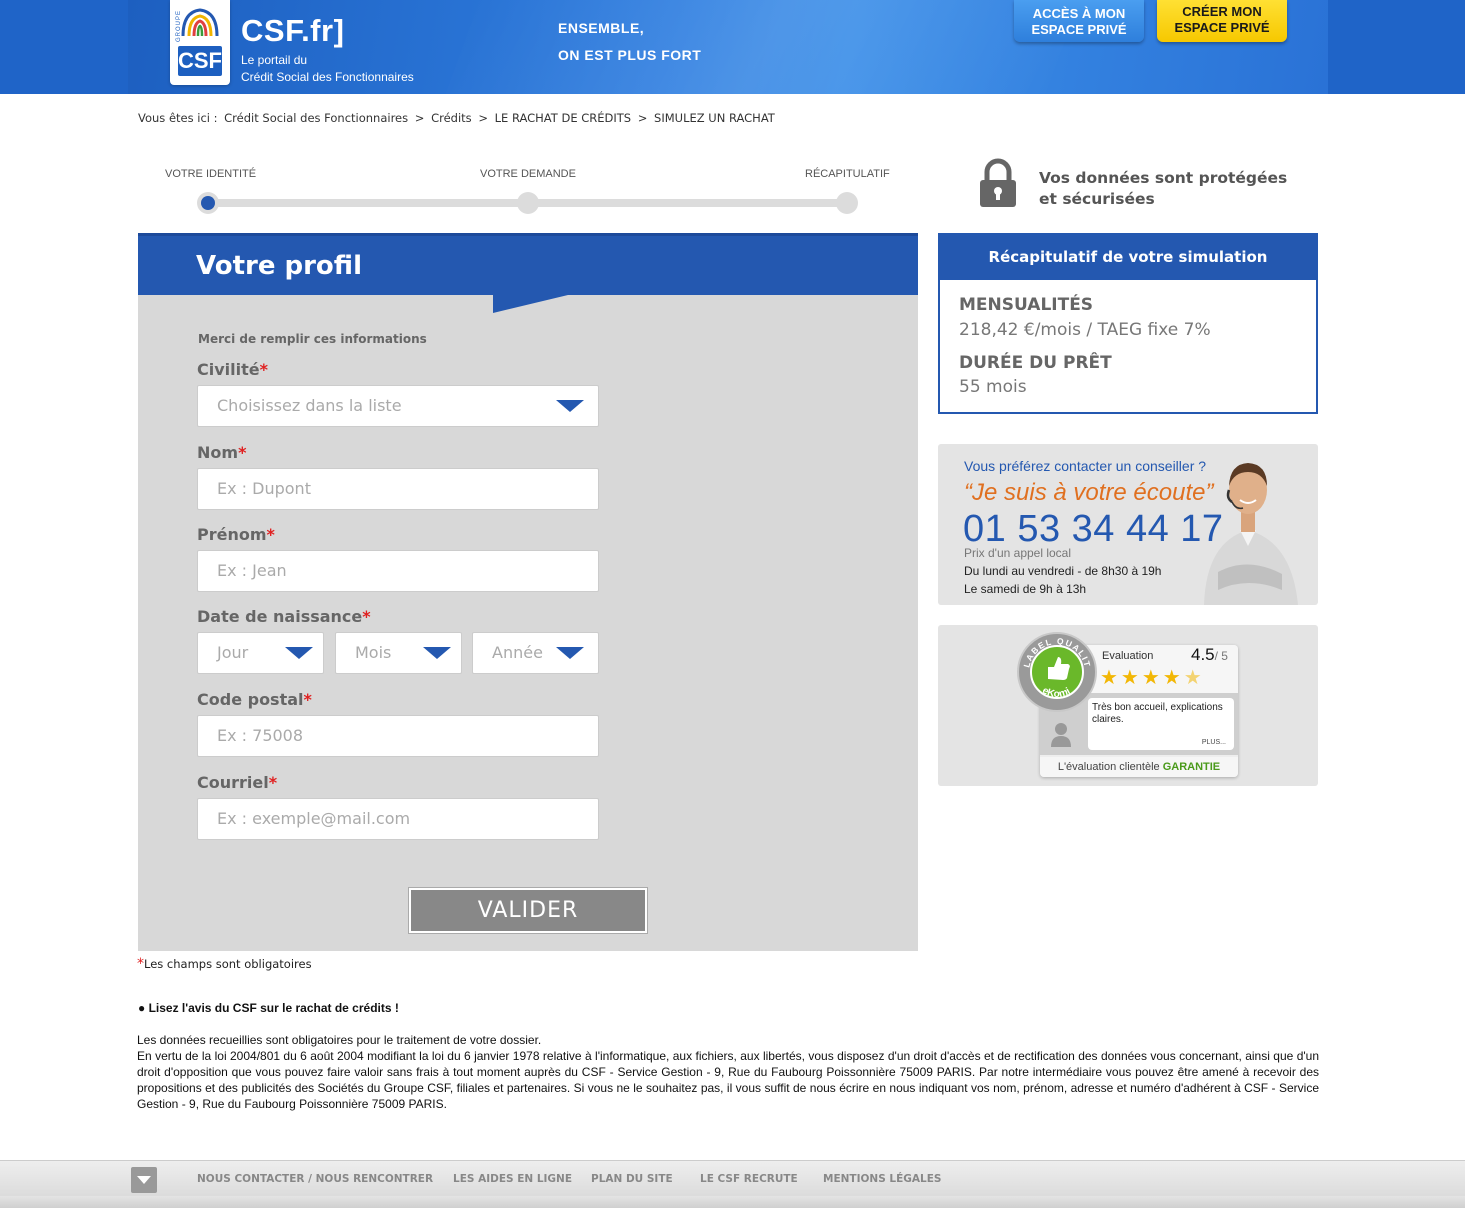 The width and height of the screenshot is (1465, 1208). I want to click on nom-input: Ex : Dupont, so click(398, 489).